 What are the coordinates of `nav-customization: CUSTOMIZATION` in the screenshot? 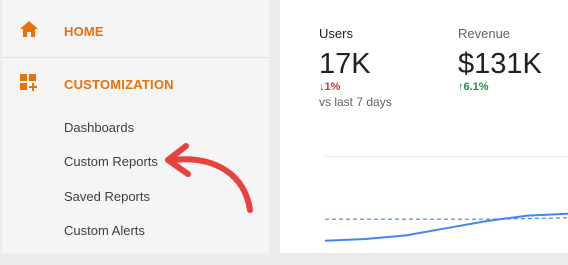 It's located at (135, 84).